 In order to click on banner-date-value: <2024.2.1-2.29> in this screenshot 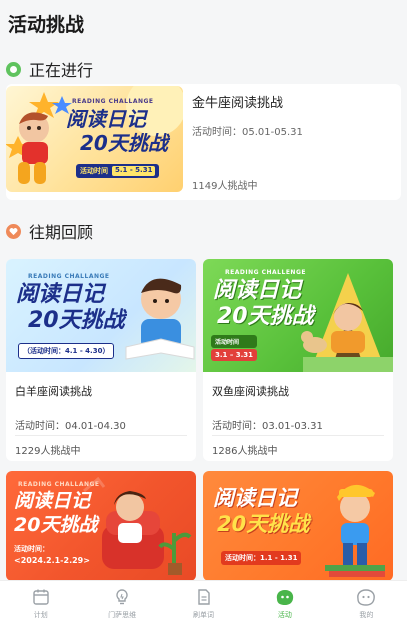, I will do `click(52, 560)`.